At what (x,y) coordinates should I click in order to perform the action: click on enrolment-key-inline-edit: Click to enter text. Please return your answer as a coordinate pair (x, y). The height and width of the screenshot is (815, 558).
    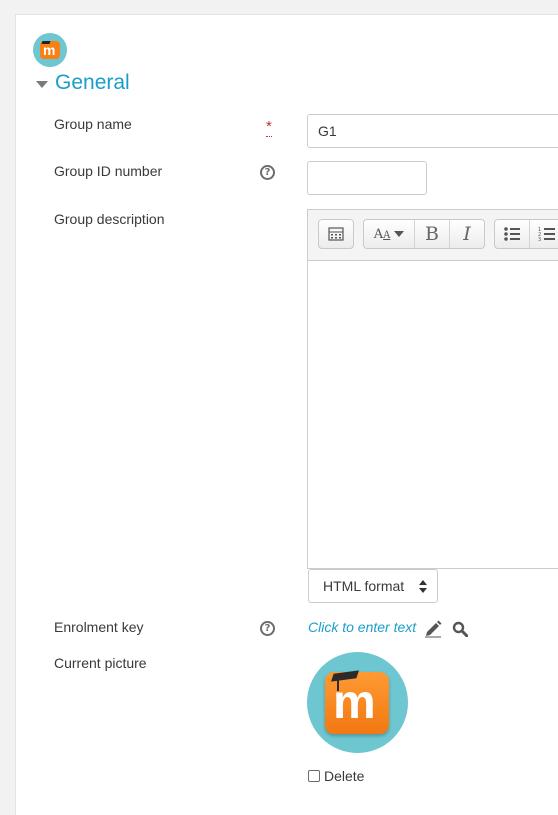
    Looking at the image, I should click on (362, 627).